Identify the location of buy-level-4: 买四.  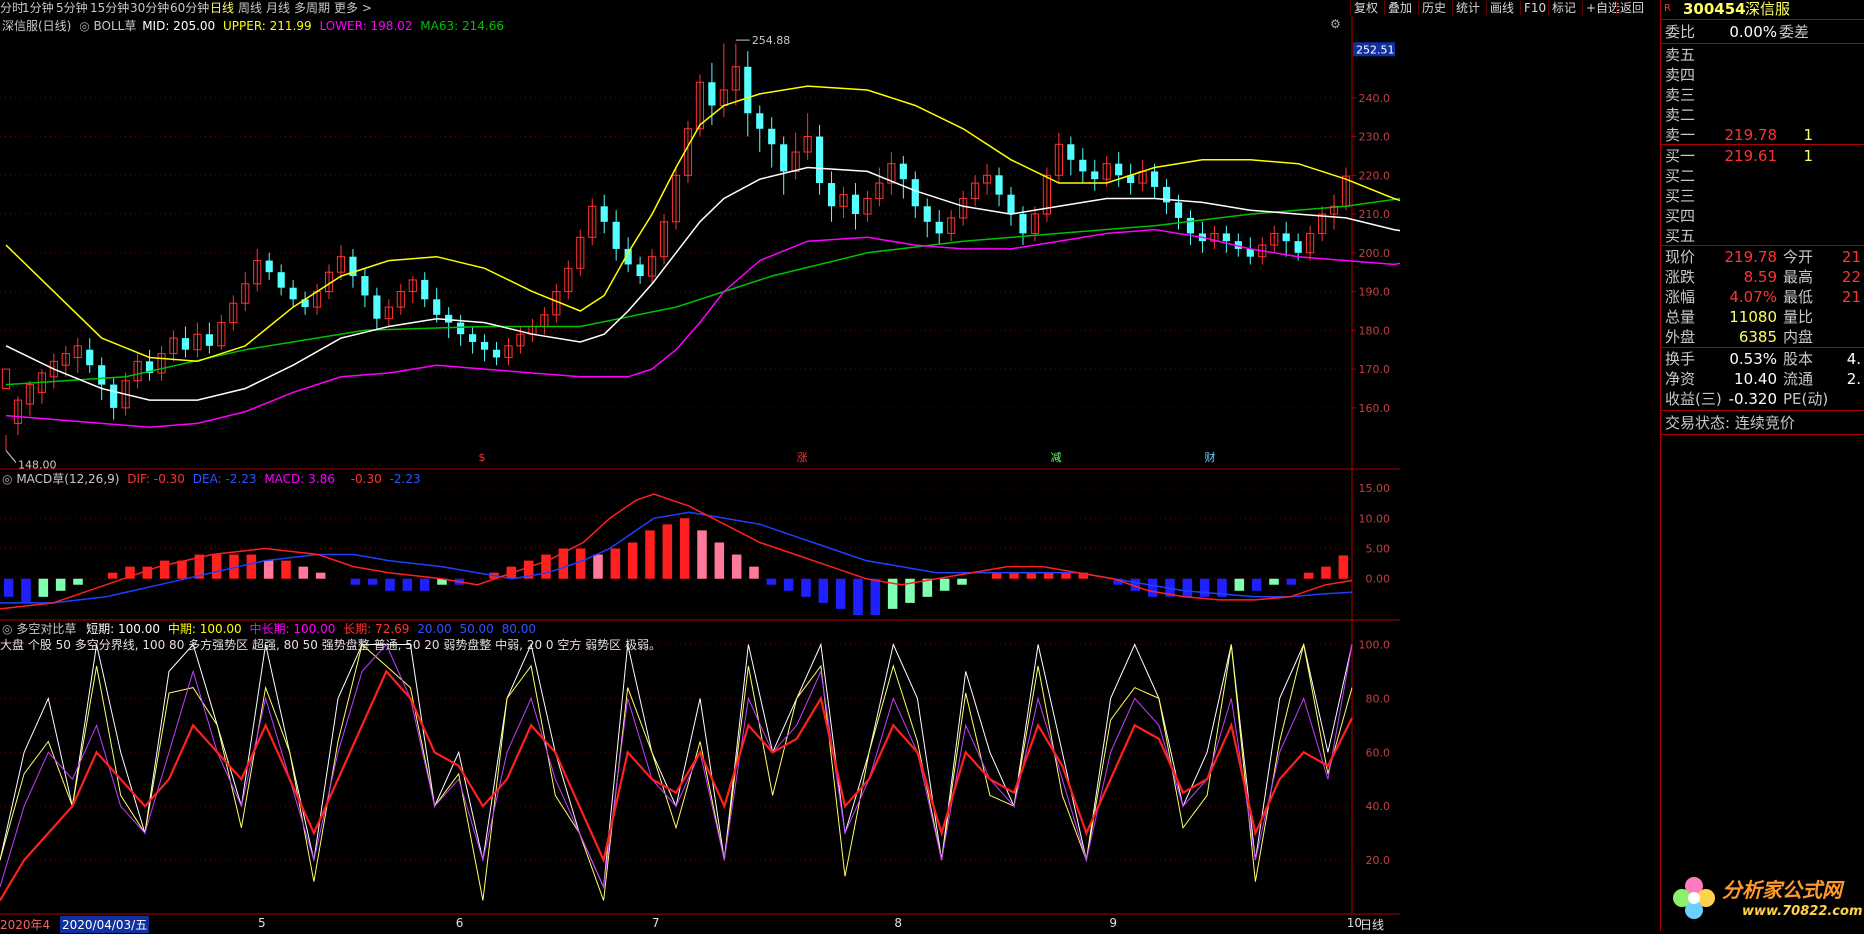
(1762, 216).